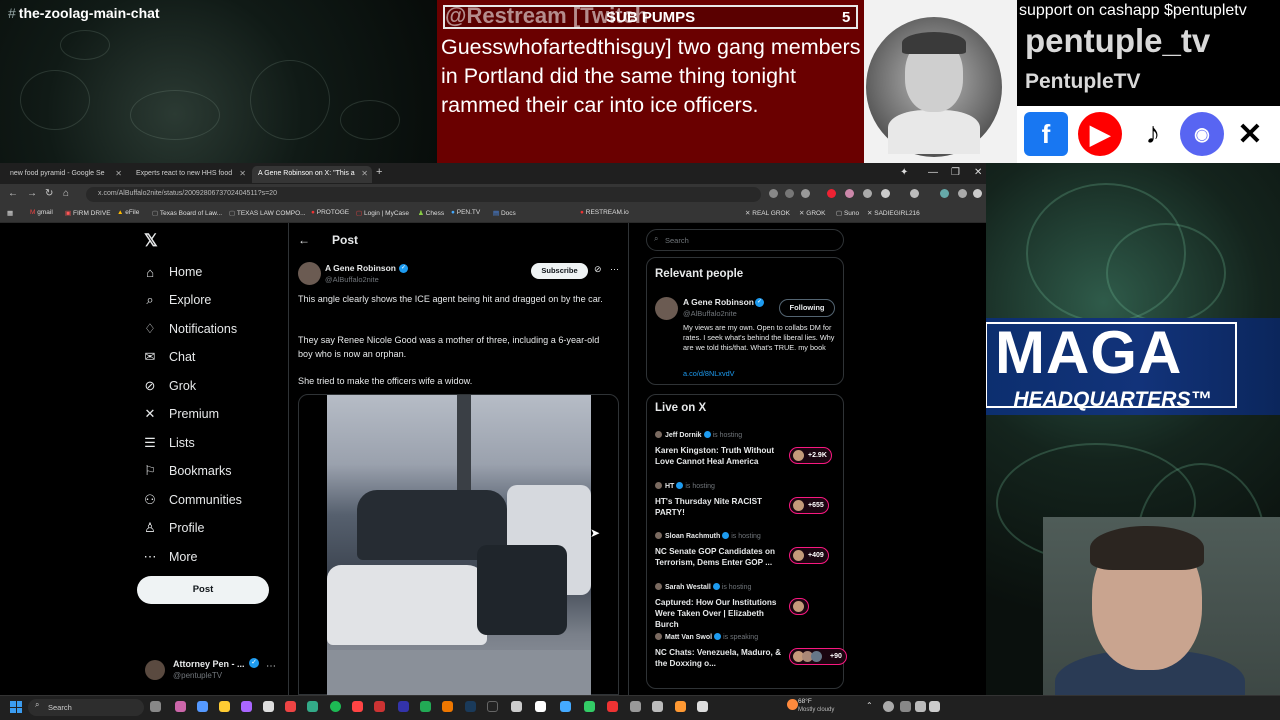  Describe the element at coordinates (867, 193) in the screenshot. I see `extension-gray-icon` at that location.